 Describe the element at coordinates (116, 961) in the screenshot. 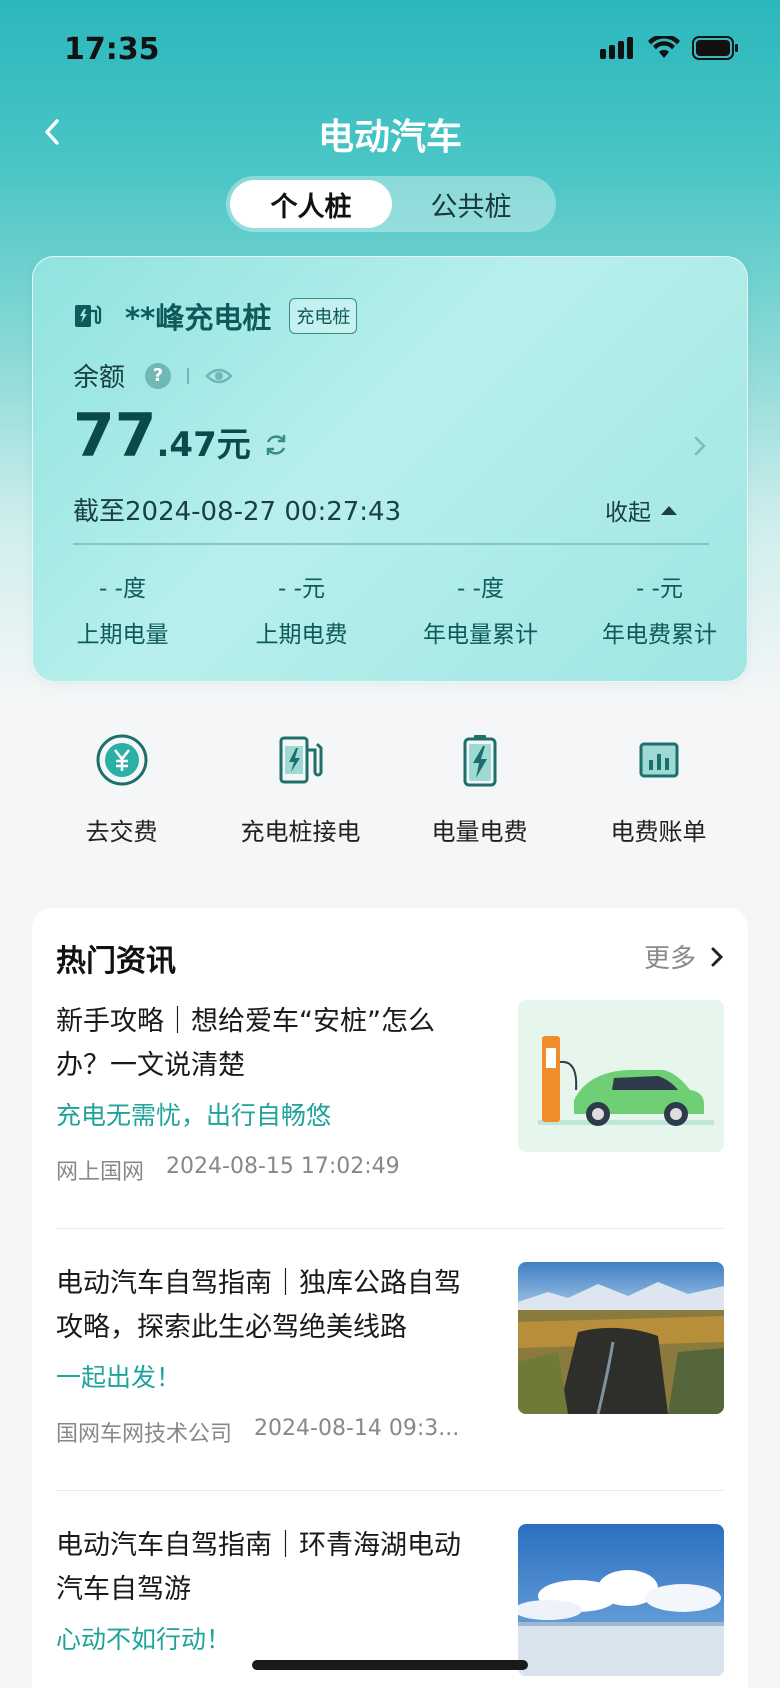

I see `news-section-title: 热门资讯` at that location.